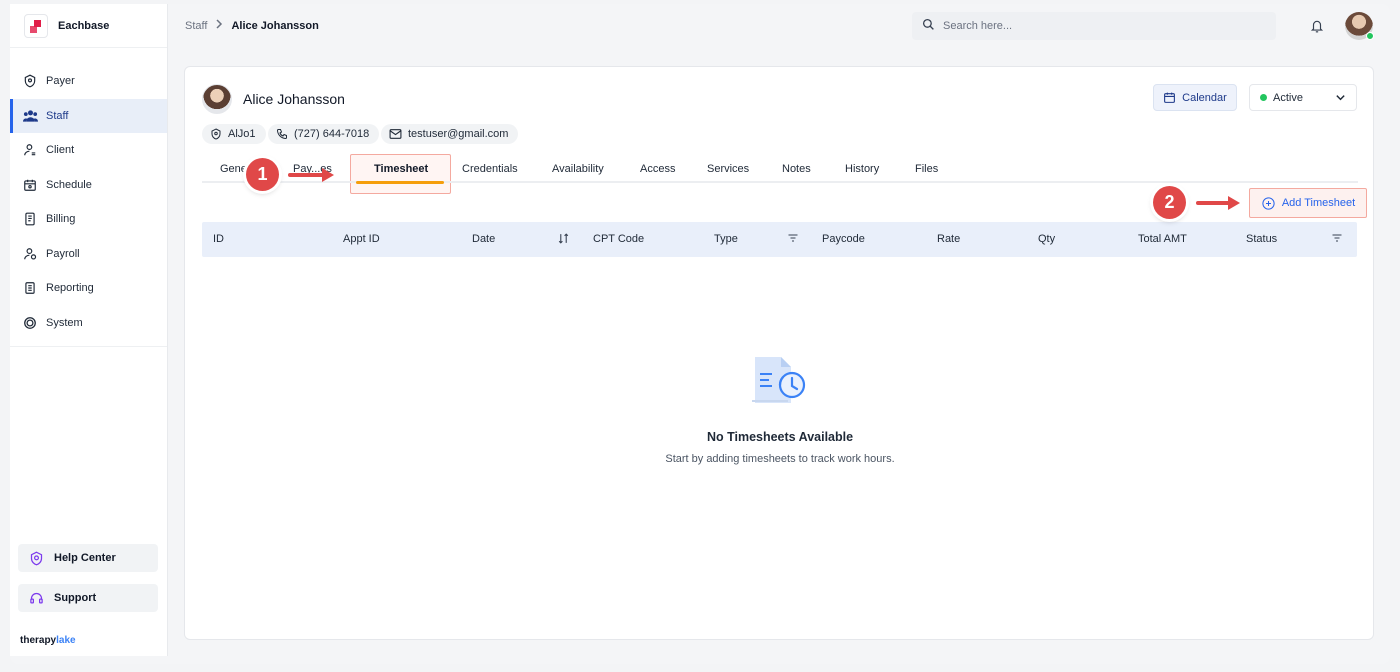  I want to click on sidebar-item-reporting: Reporting, so click(88, 288).